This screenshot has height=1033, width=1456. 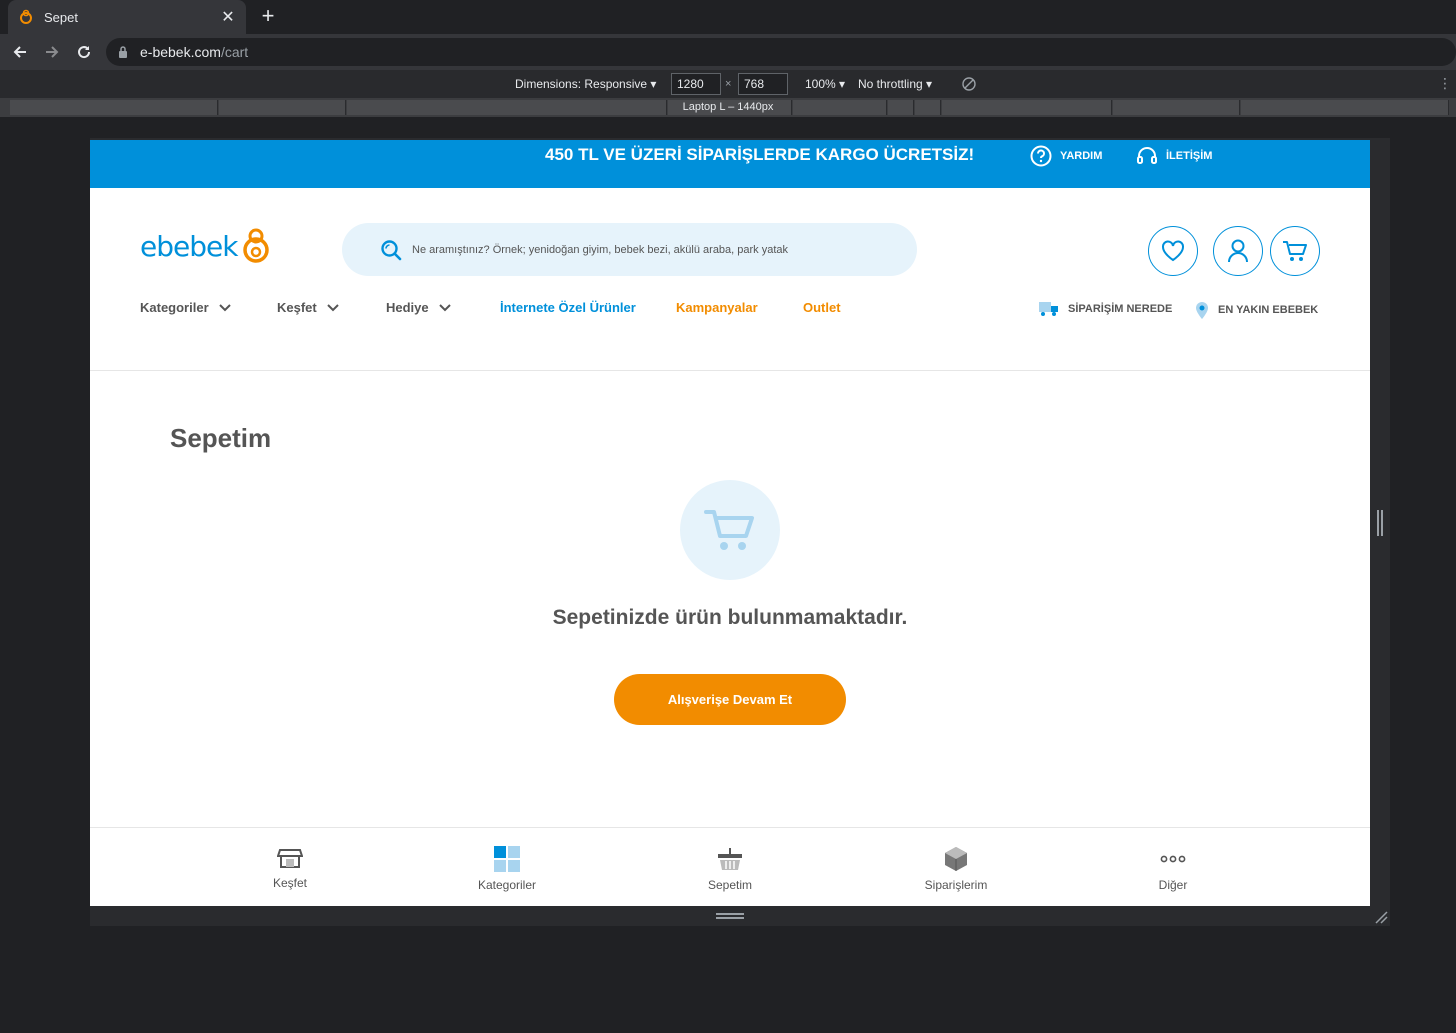 What do you see at coordinates (730, 885) in the screenshot?
I see `bottom-nav-label: Sepetim` at bounding box center [730, 885].